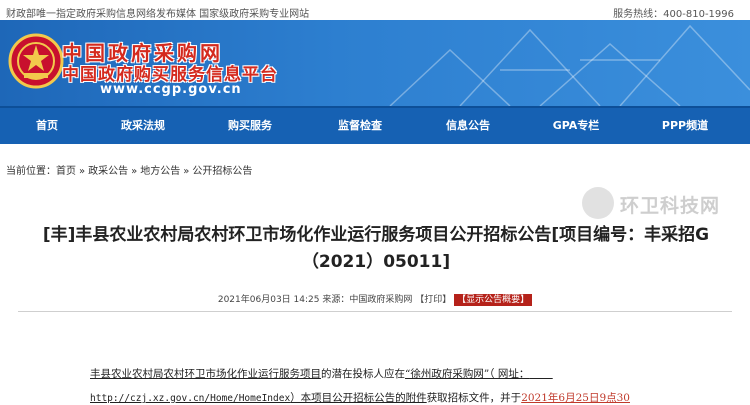  I want to click on breadcrumb-local-notices: 地方公告, so click(160, 171).